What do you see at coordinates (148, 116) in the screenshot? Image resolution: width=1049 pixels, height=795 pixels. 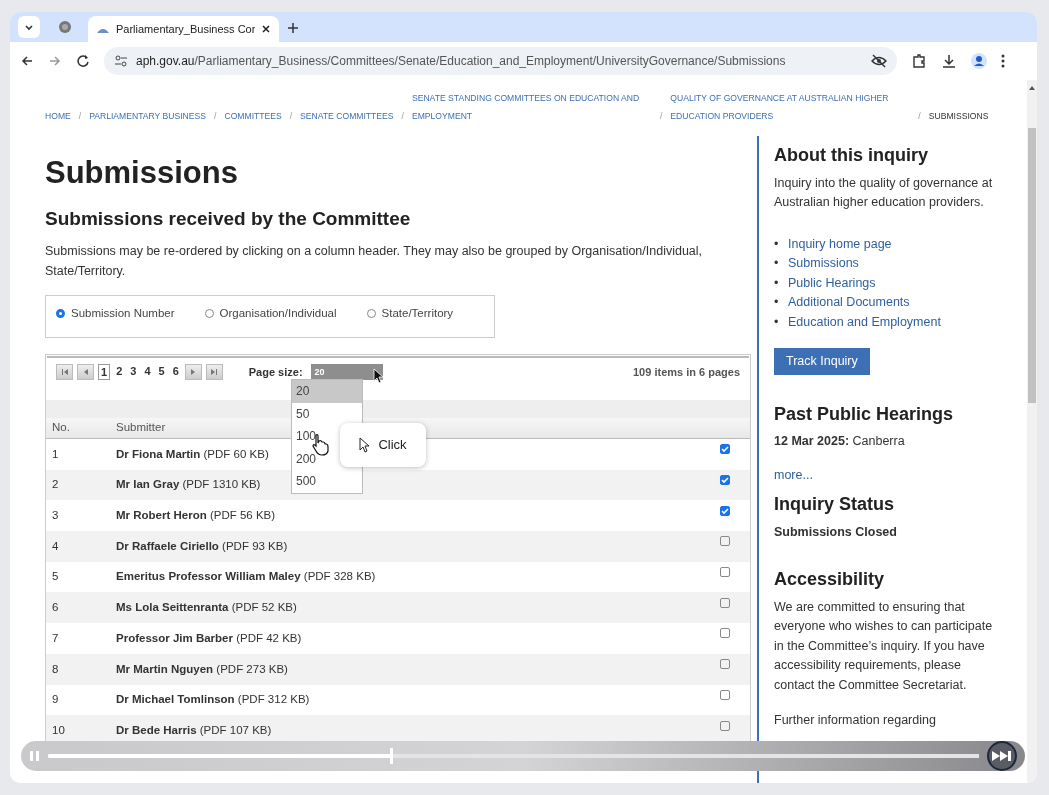 I see `breadcrumb-link: PARLIAMENTARY BUSINESS` at bounding box center [148, 116].